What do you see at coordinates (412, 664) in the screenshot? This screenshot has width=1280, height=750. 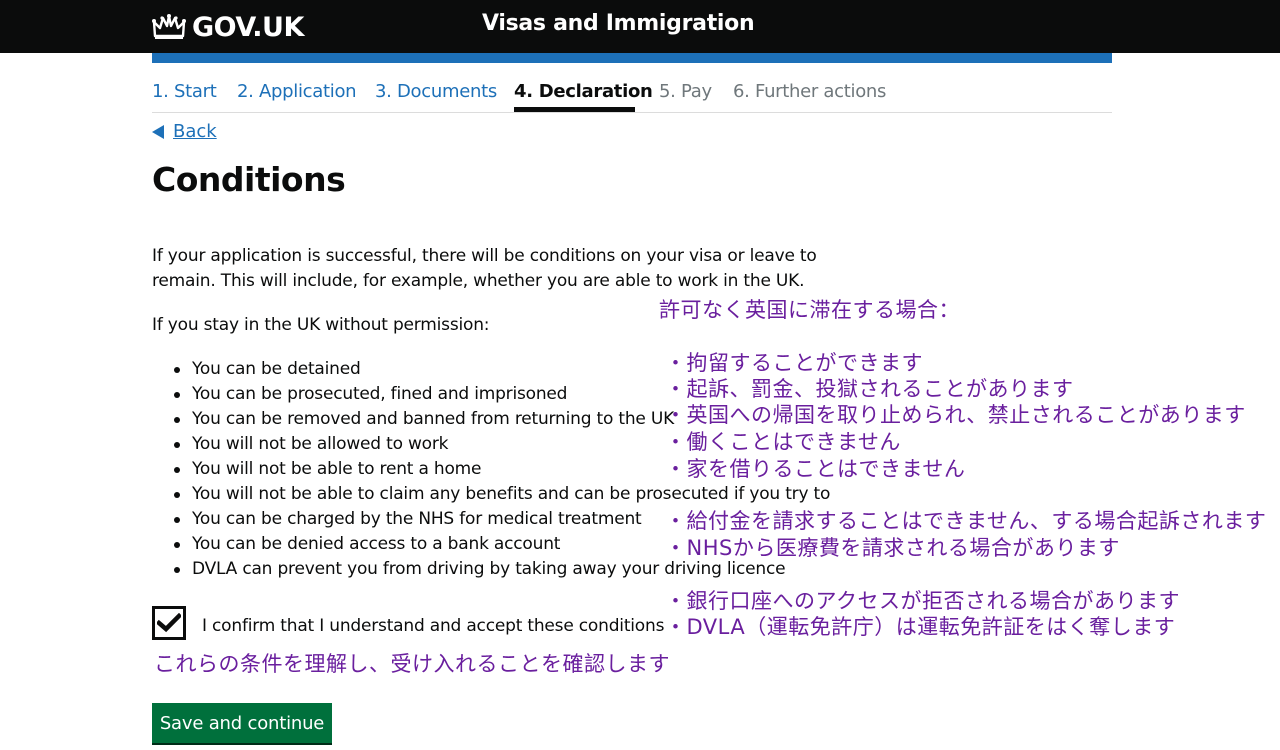 I see `jp-confirm-annotation: これらの条件を理解し、受け入れることを確認します` at bounding box center [412, 664].